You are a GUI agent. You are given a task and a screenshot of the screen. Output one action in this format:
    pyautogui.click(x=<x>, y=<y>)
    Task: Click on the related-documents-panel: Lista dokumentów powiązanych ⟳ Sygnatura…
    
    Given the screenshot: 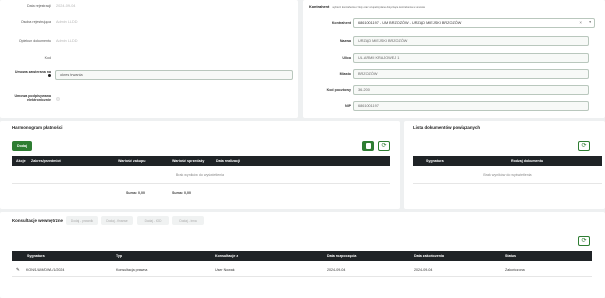 What is the action you would take?
    pyautogui.click(x=504, y=165)
    